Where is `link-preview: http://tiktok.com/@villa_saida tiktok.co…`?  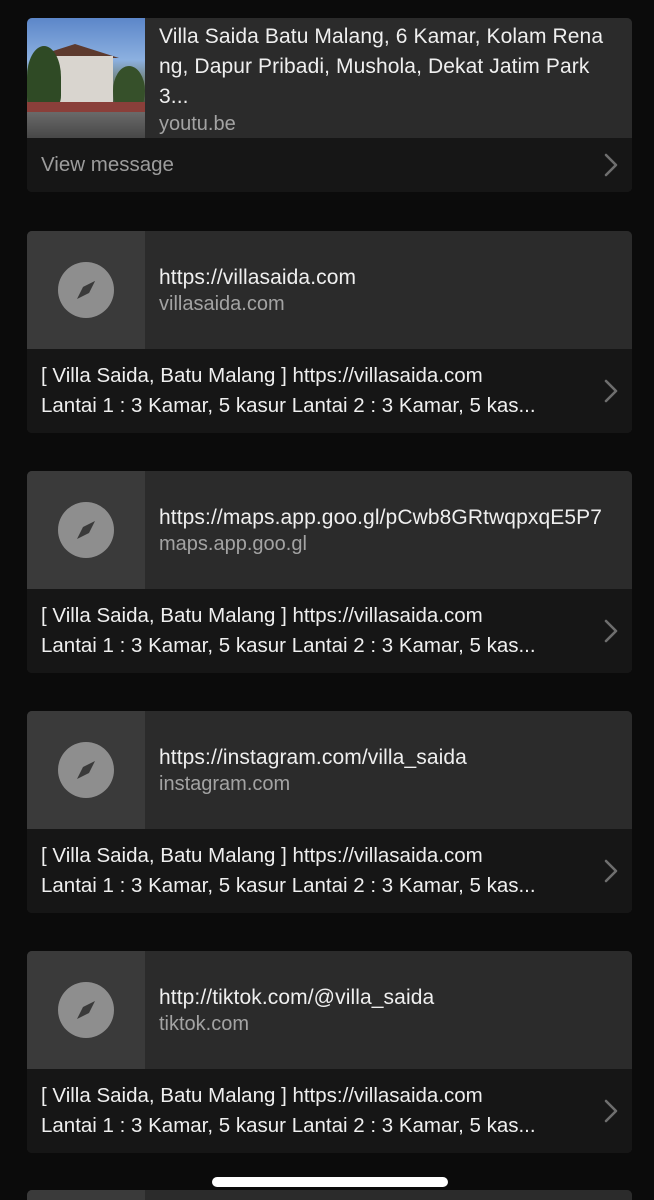
link-preview: http://tiktok.com/@villa_saida tiktok.co… is located at coordinates (329, 1010).